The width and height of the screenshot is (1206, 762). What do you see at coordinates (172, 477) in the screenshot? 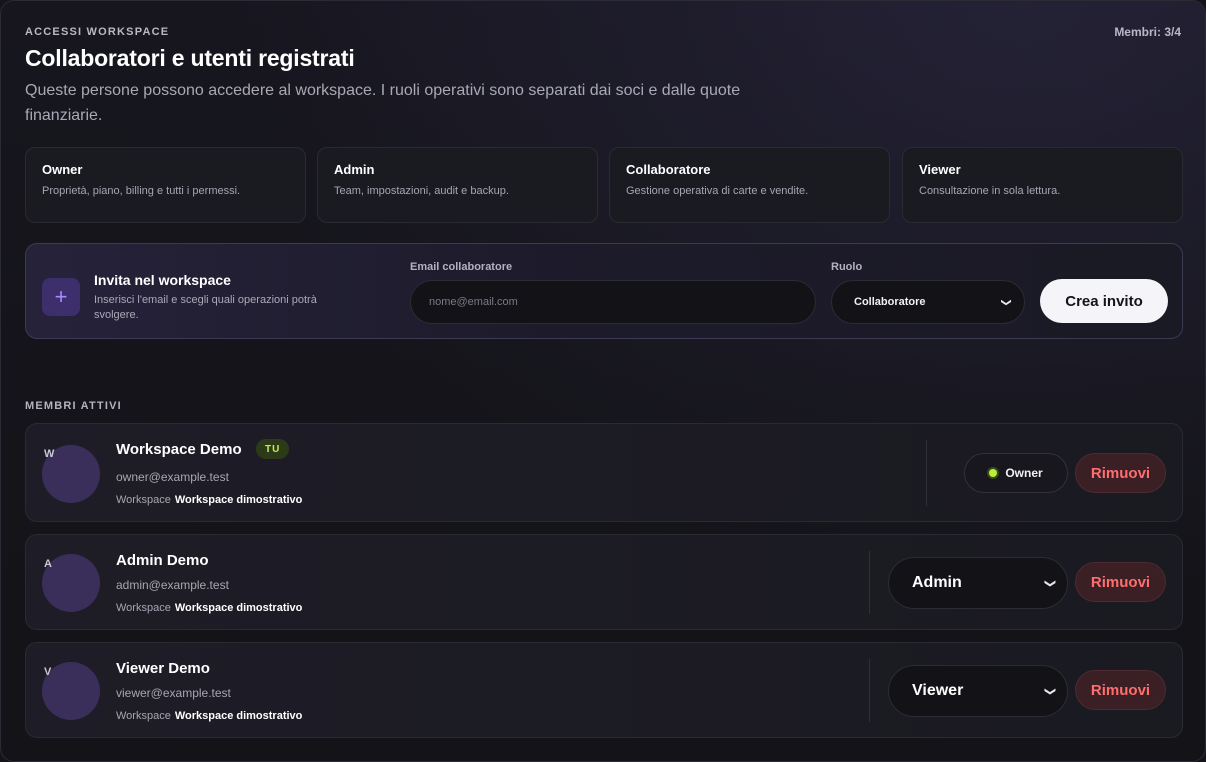
I see `member-email: owner@example.test` at bounding box center [172, 477].